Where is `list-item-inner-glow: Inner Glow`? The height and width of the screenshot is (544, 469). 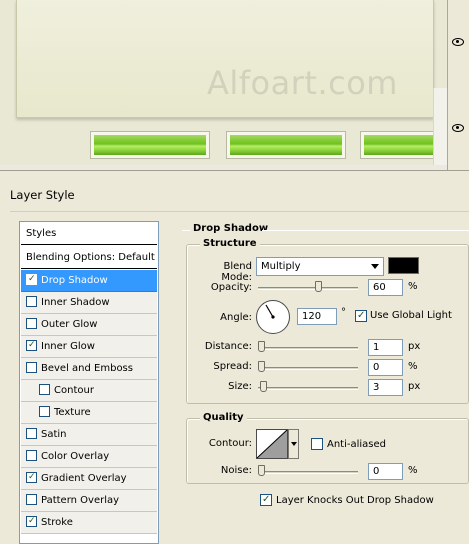
list-item-inner-glow: Inner Glow is located at coordinates (89, 347).